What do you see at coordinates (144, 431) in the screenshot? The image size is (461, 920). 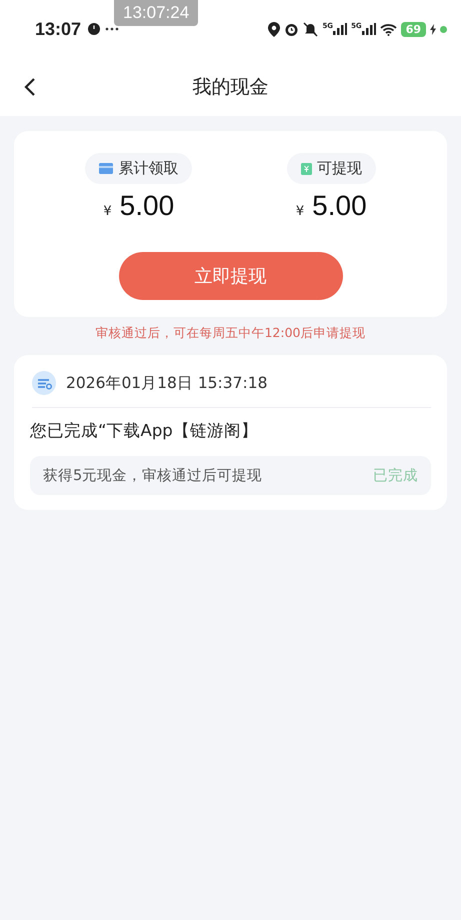 I see `record-description: 您已完成“下载App【链游阁】` at bounding box center [144, 431].